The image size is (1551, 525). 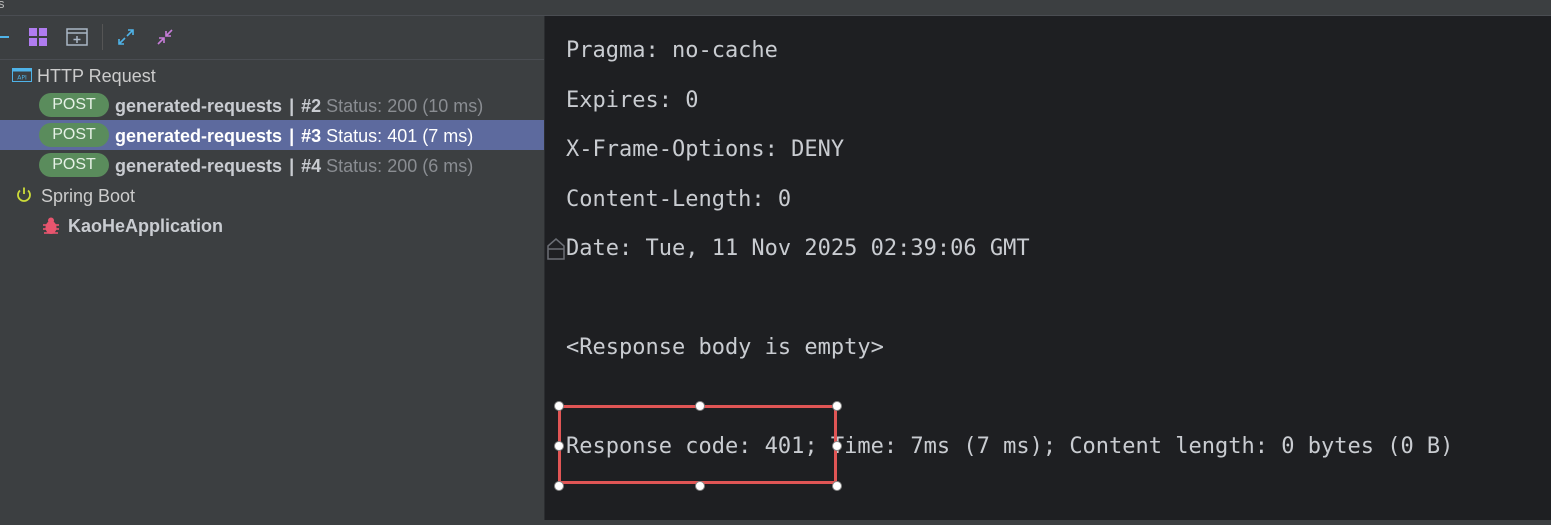 What do you see at coordinates (311, 166) in the screenshot?
I see `request-number: #4` at bounding box center [311, 166].